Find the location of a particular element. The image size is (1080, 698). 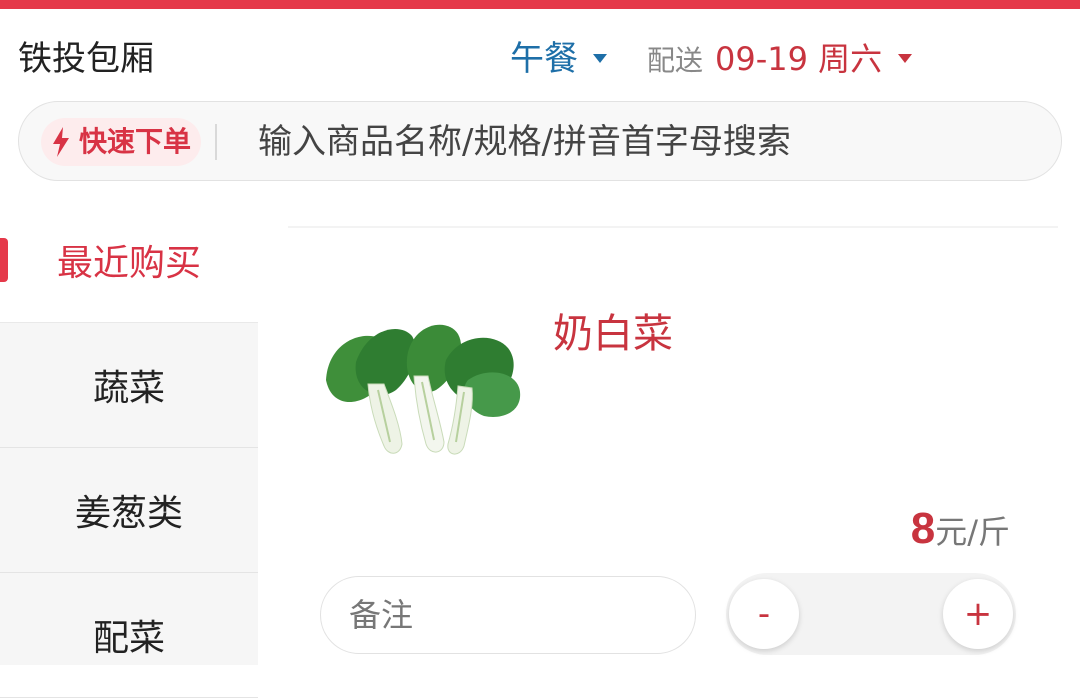

delivery-date-selector: 09-19 周六 is located at coordinates (798, 59).